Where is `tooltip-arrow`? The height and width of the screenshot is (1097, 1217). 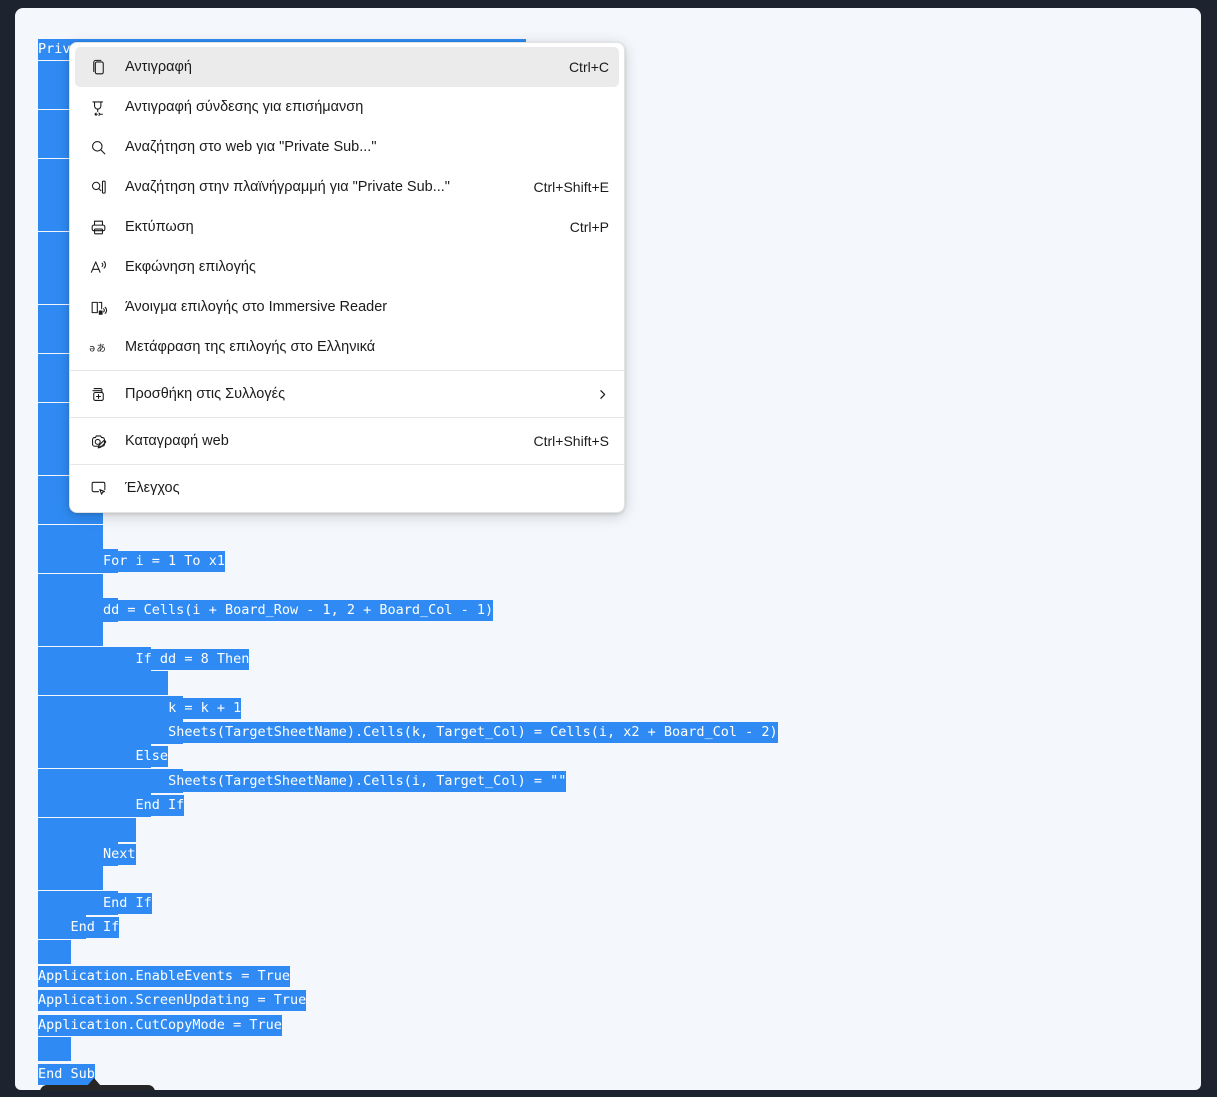 tooltip-arrow is located at coordinates (94, 1082).